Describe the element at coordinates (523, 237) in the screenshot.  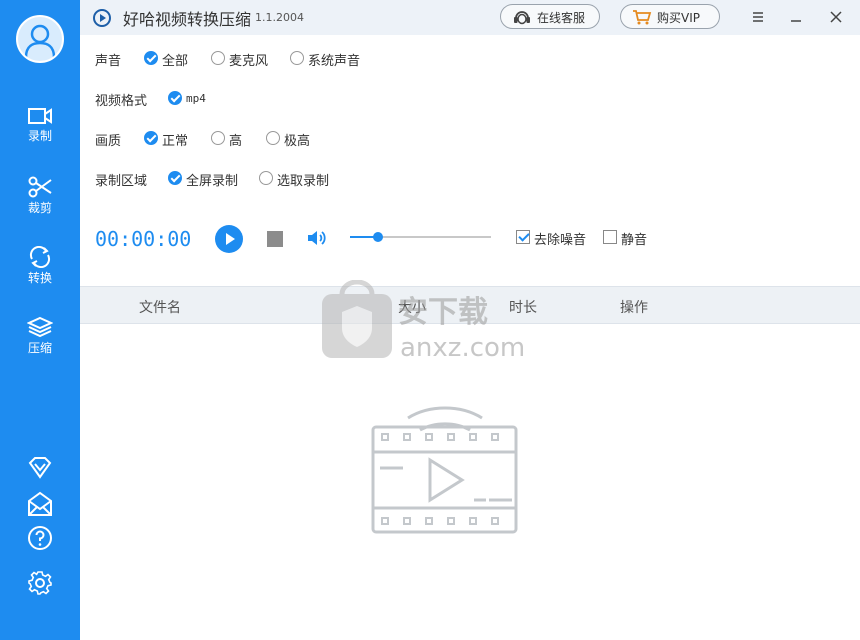
I see `checkbox-checked-icon` at that location.